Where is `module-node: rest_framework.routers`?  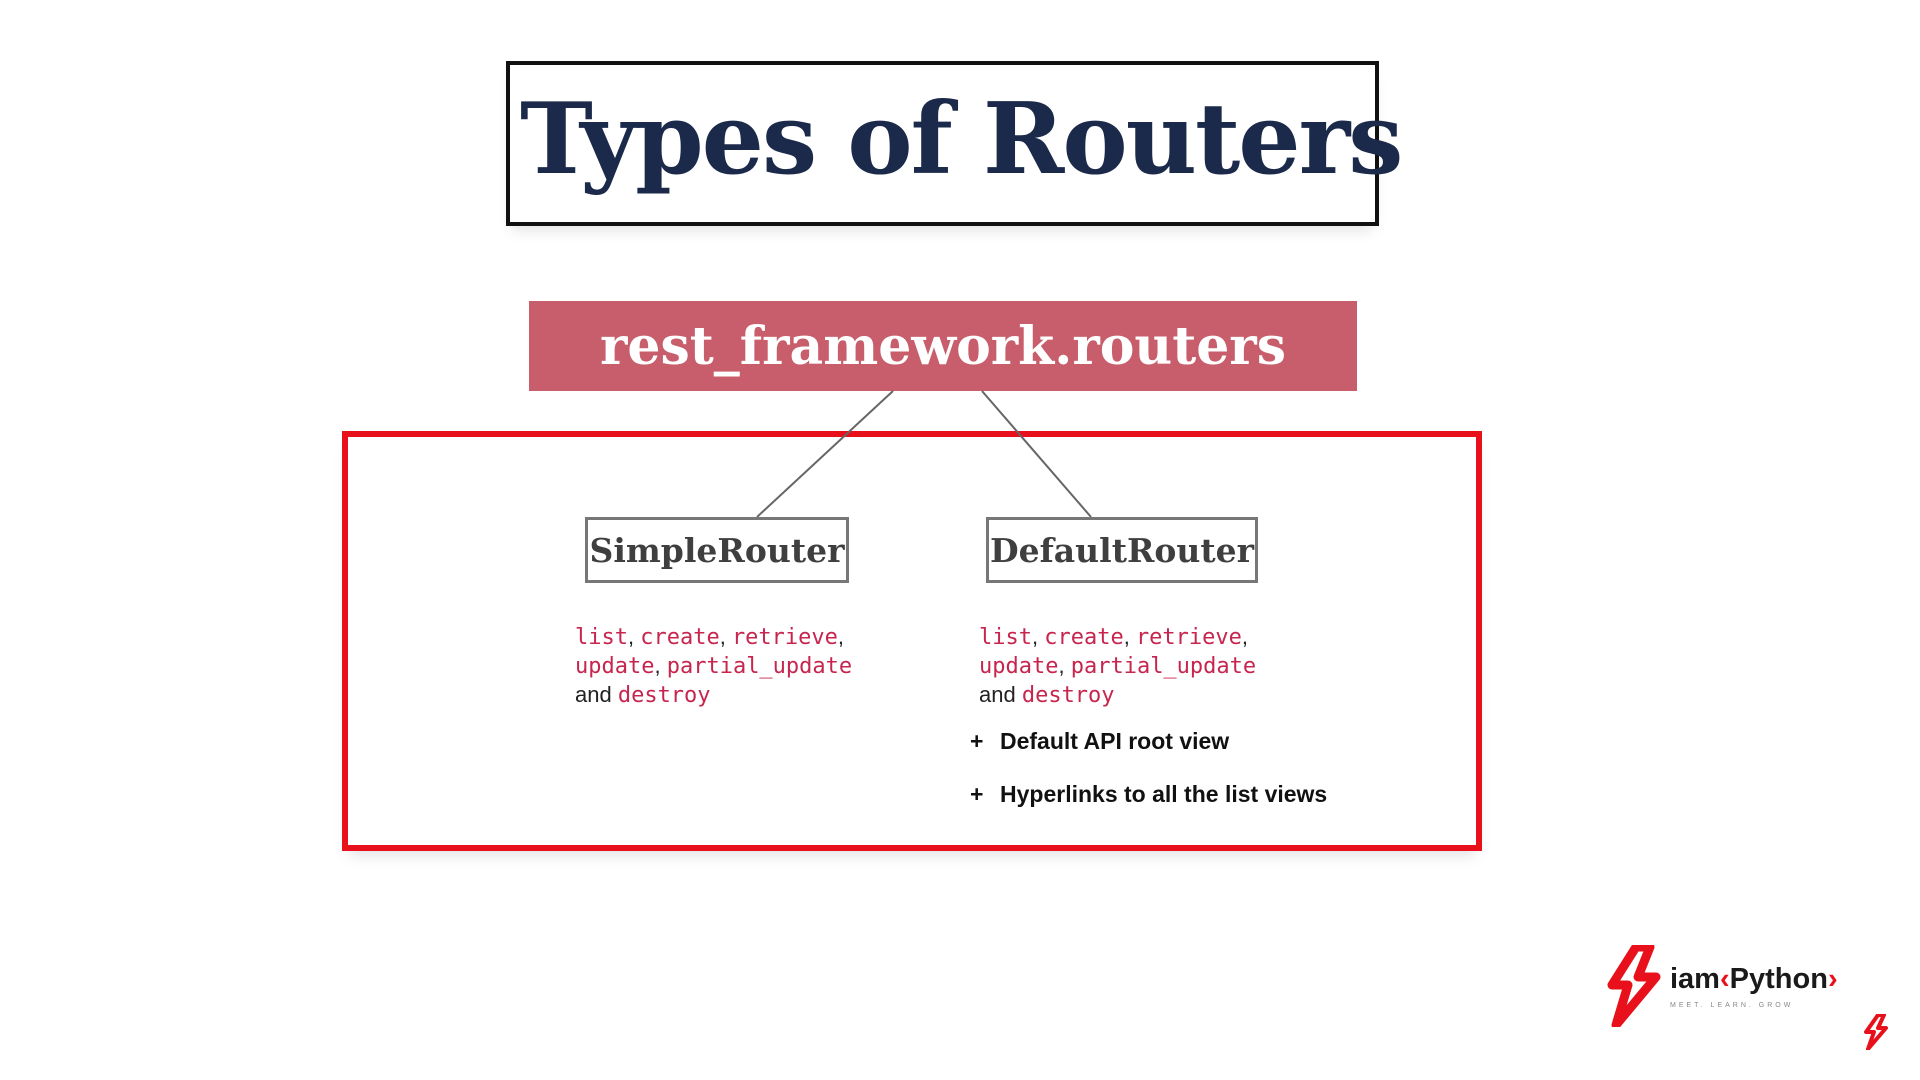 module-node: rest_framework.routers is located at coordinates (943, 346).